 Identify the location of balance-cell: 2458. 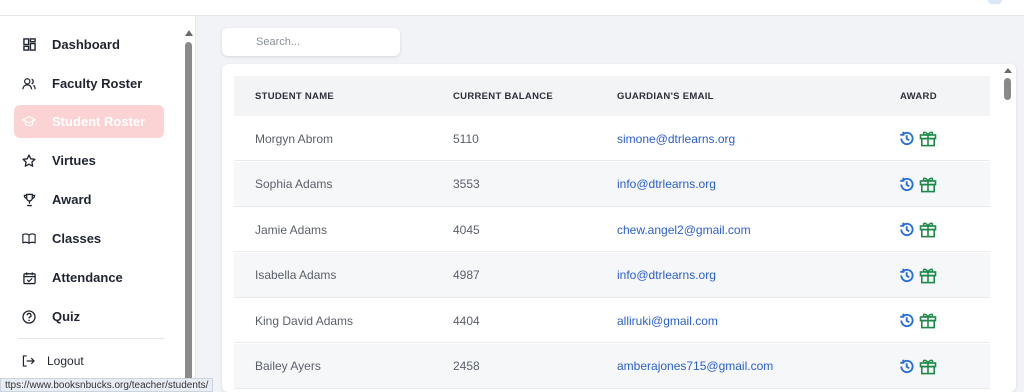
(466, 366).